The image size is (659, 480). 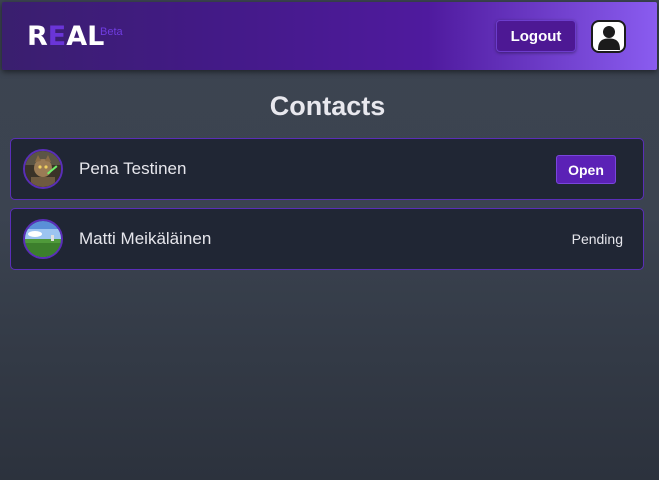 I want to click on user-icon, so click(x=608, y=37).